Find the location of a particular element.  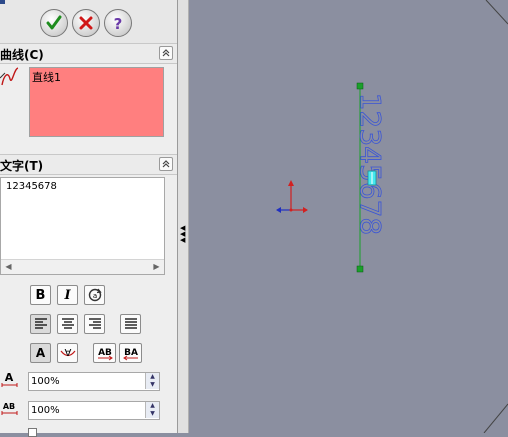

arc-text-icon: A is located at coordinates (67, 351).